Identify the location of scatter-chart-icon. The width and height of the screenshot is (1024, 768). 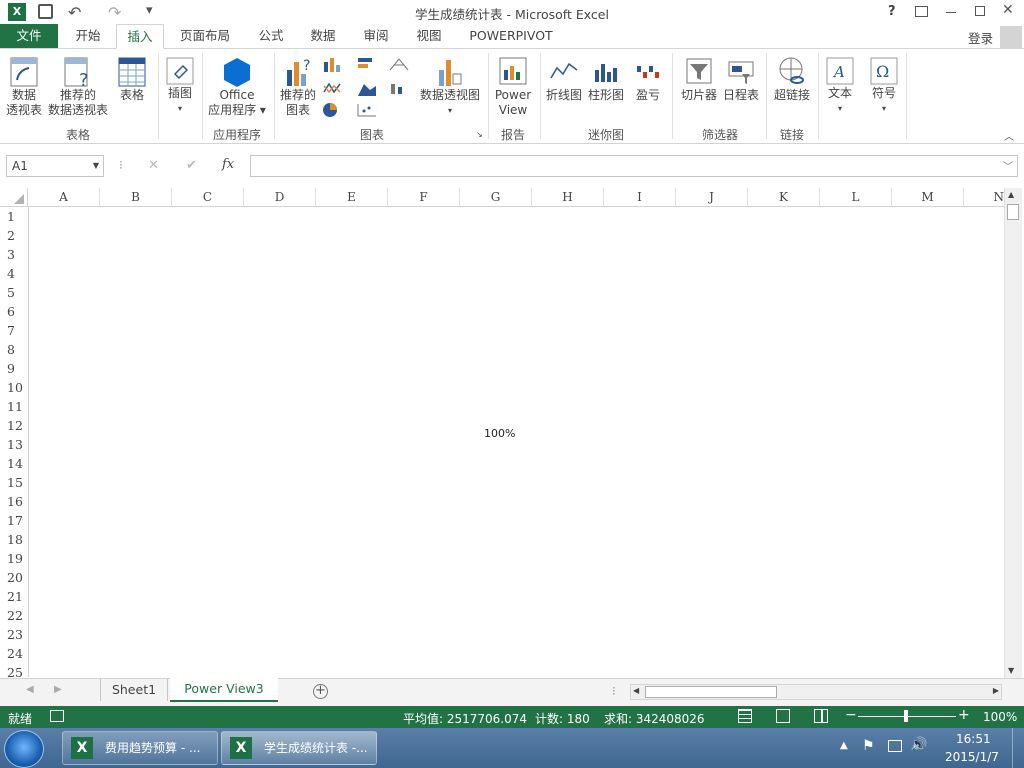
(367, 110).